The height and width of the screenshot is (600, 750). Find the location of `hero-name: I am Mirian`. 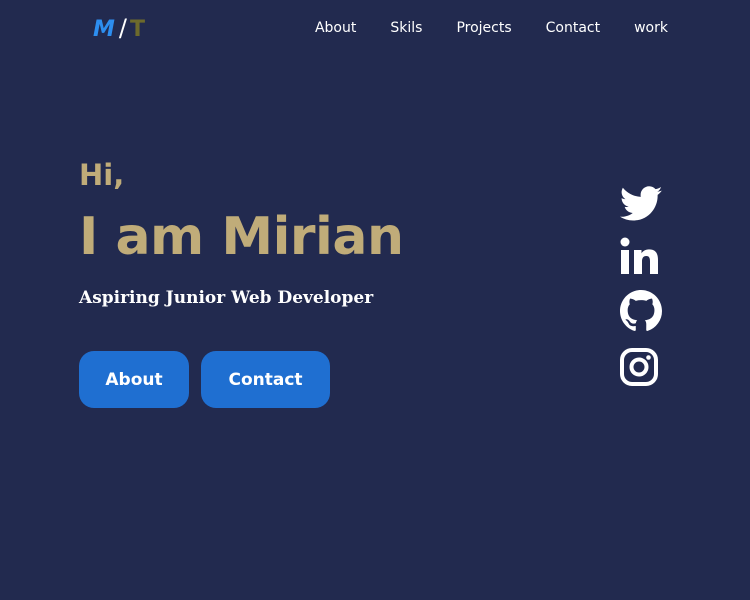

hero-name: I am Mirian is located at coordinates (241, 237).